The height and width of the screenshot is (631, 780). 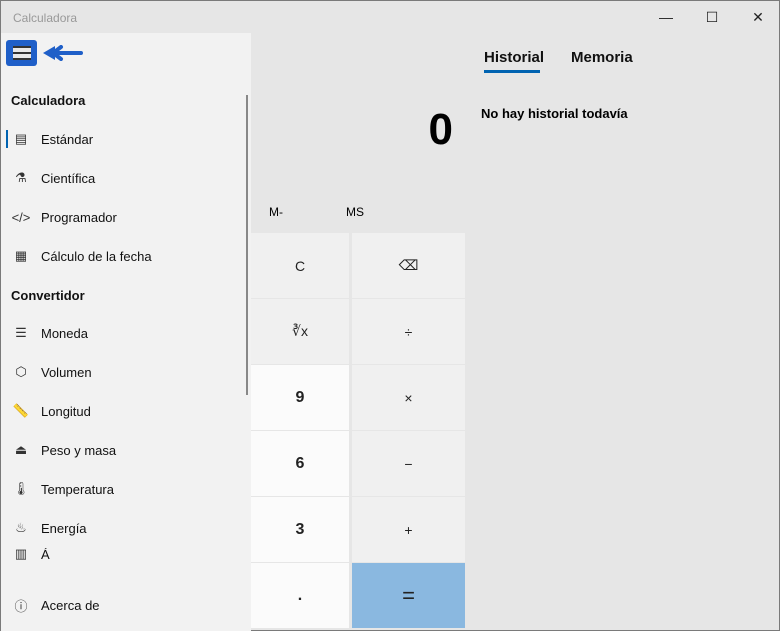 What do you see at coordinates (408, 265) in the screenshot?
I see `key-0-1-button: ⌫` at bounding box center [408, 265].